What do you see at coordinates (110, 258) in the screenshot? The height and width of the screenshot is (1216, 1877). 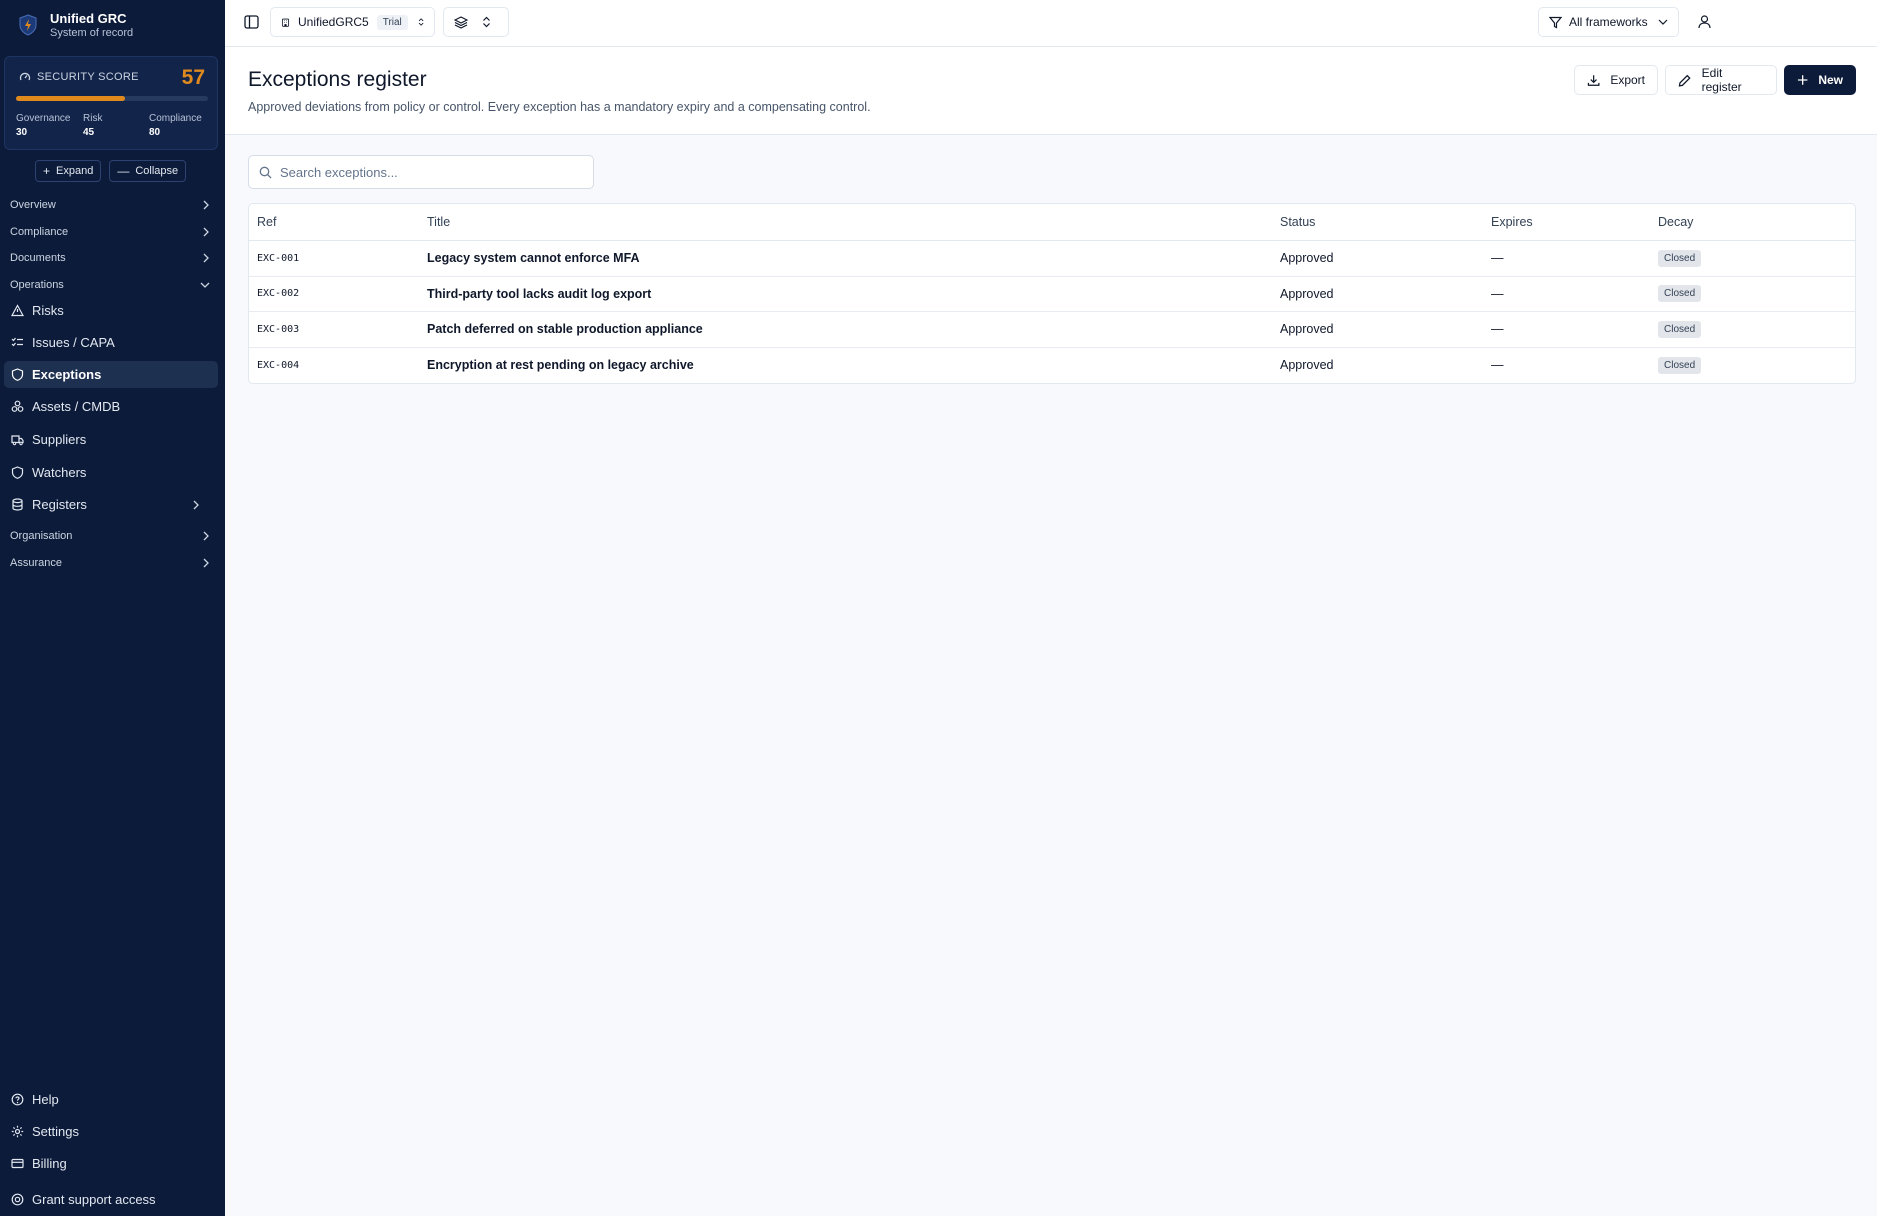 I see `nav-section-documents: Documents` at bounding box center [110, 258].